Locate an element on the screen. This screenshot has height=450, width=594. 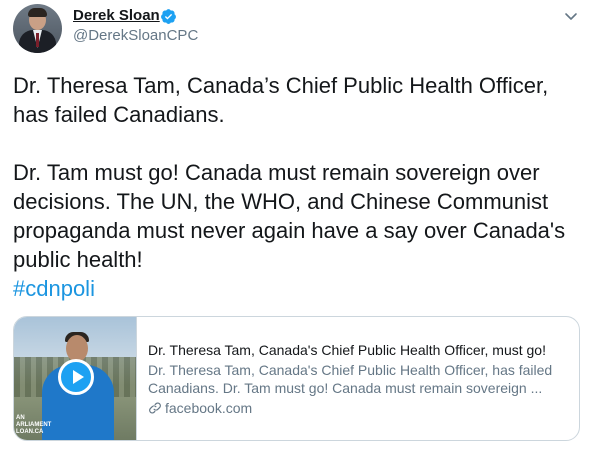
thumbnail-watermark: AN ARLIAMENT LOAN.CA is located at coordinates (34, 425).